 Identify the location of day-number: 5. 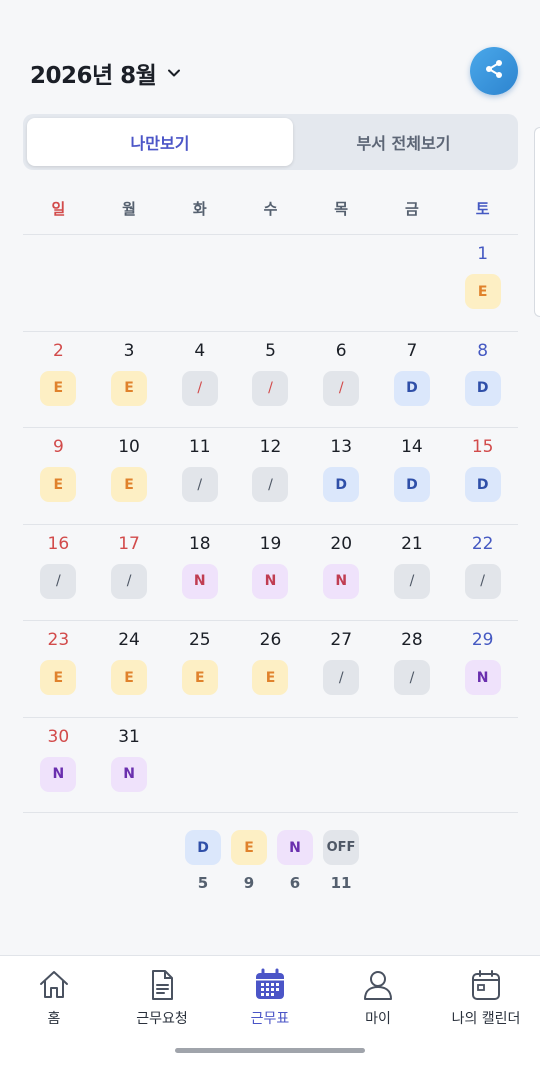
(270, 350).